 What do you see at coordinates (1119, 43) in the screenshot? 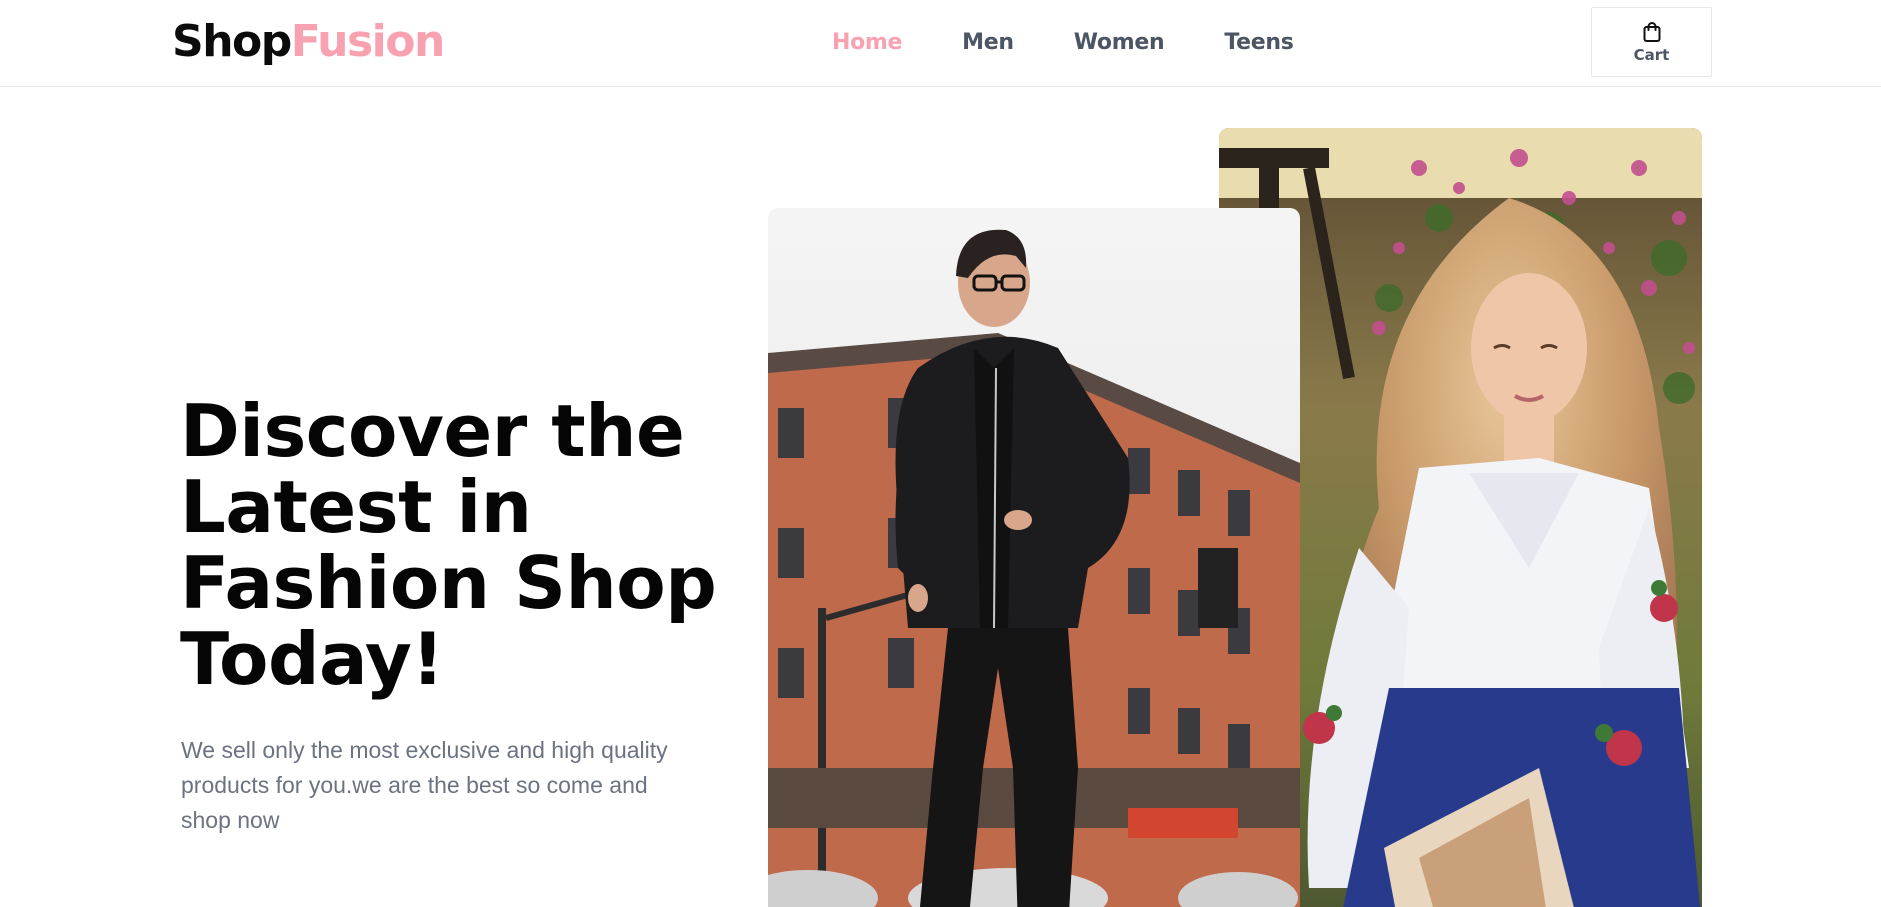
I see `nav-link-women: Women` at bounding box center [1119, 43].